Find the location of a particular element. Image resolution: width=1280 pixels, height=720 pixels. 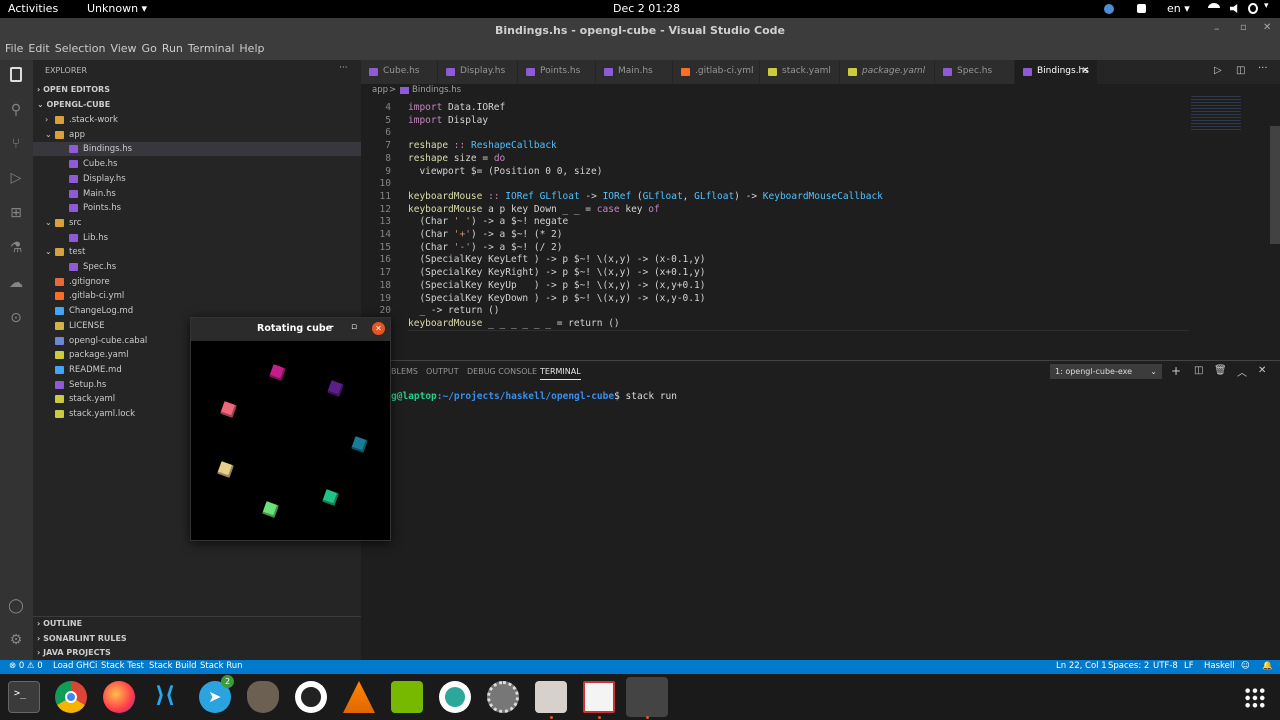

tree-item: ⌄ test is located at coordinates (197, 252).